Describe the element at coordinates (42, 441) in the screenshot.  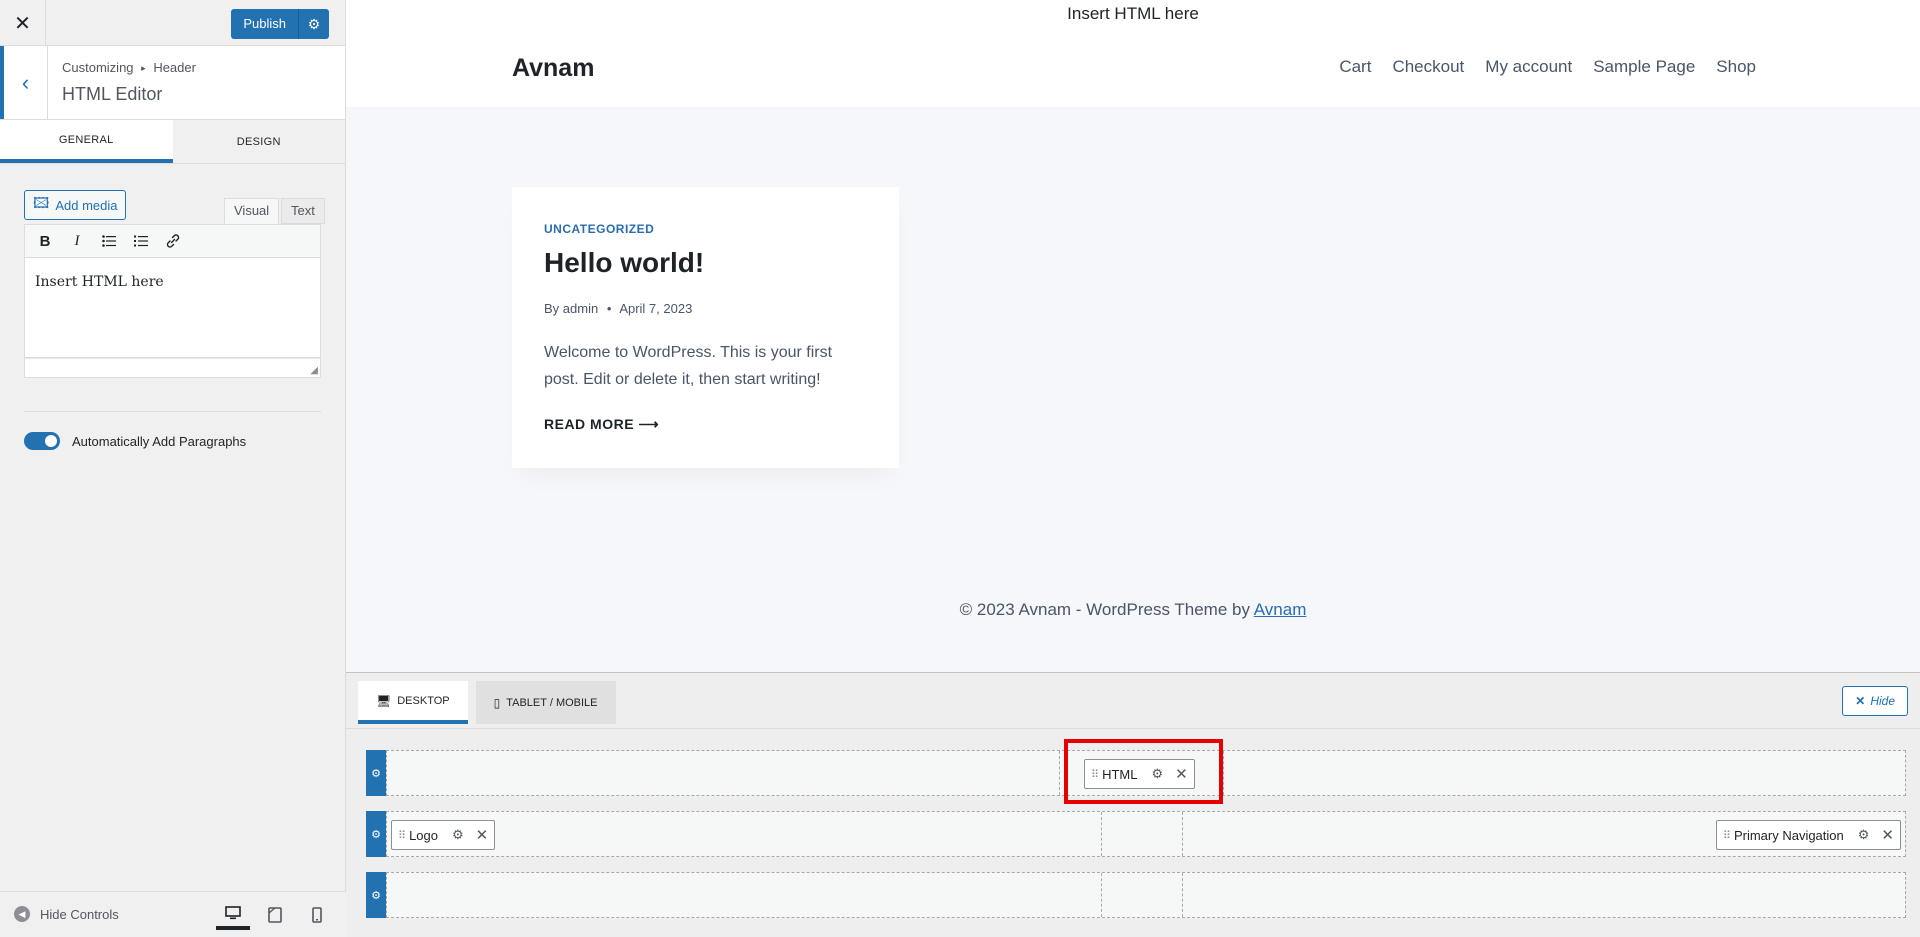
I see `auto-paragraphs-toggle` at that location.